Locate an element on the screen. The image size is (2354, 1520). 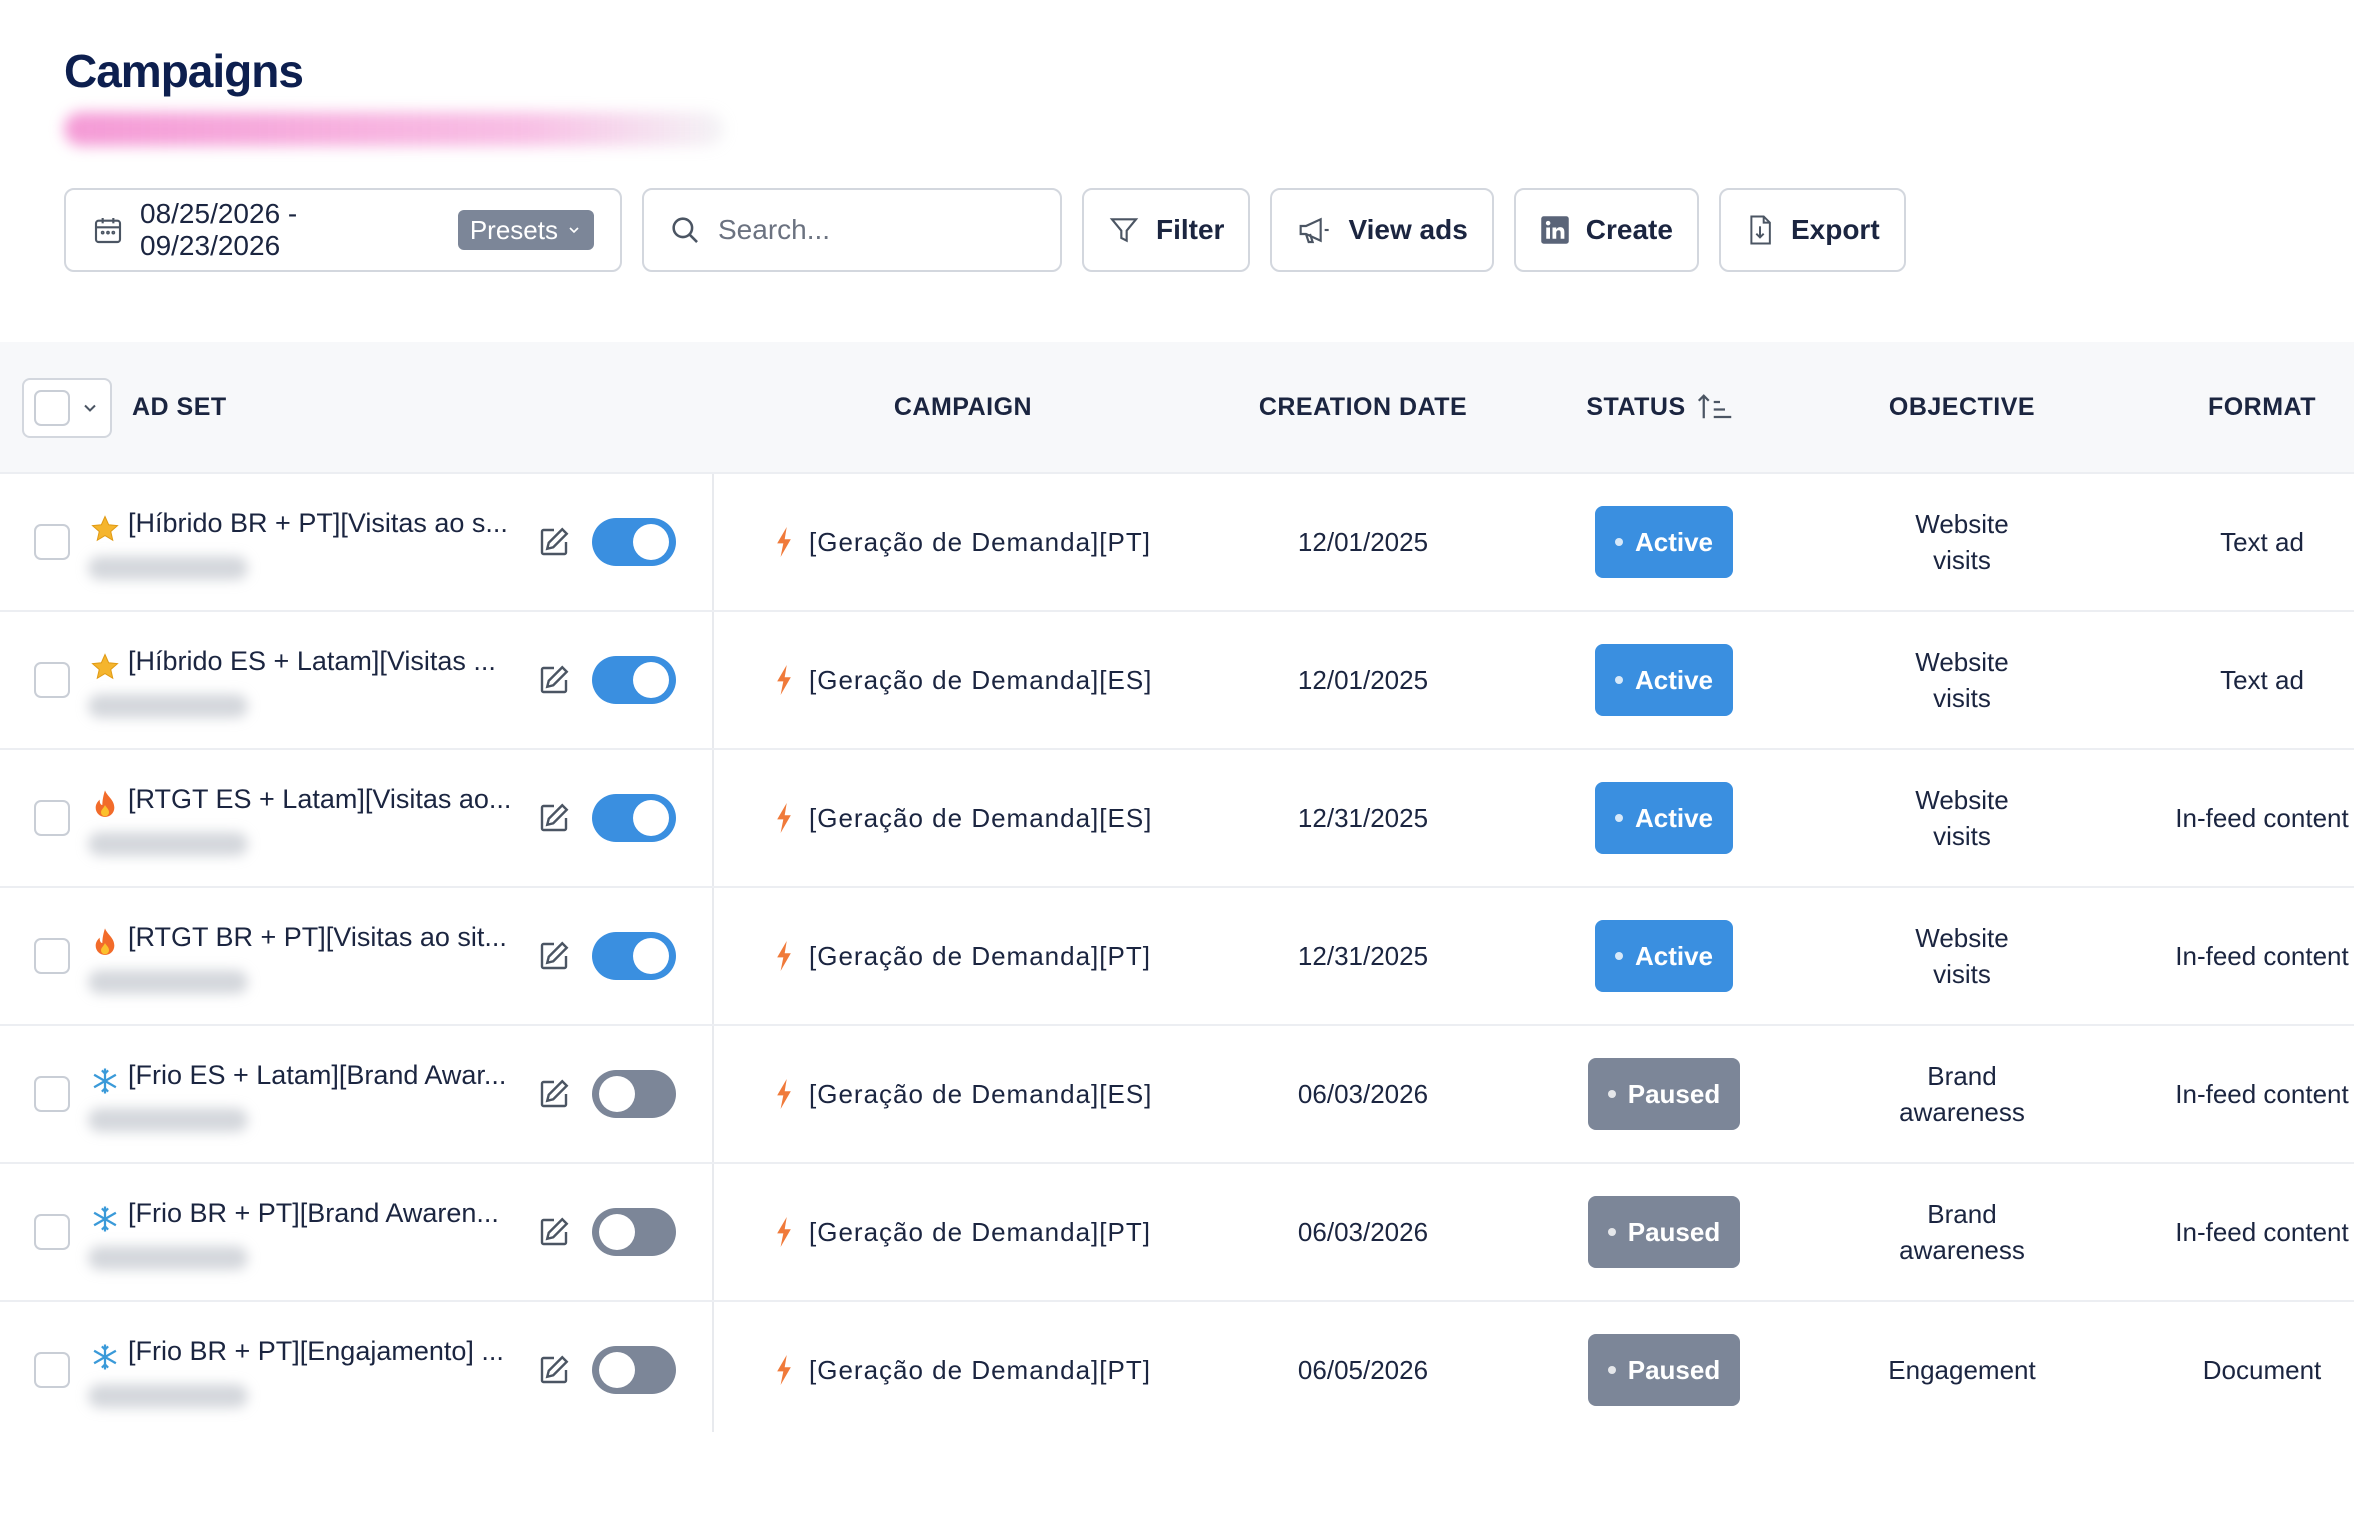
format: In-feed content is located at coordinates (2262, 1231).